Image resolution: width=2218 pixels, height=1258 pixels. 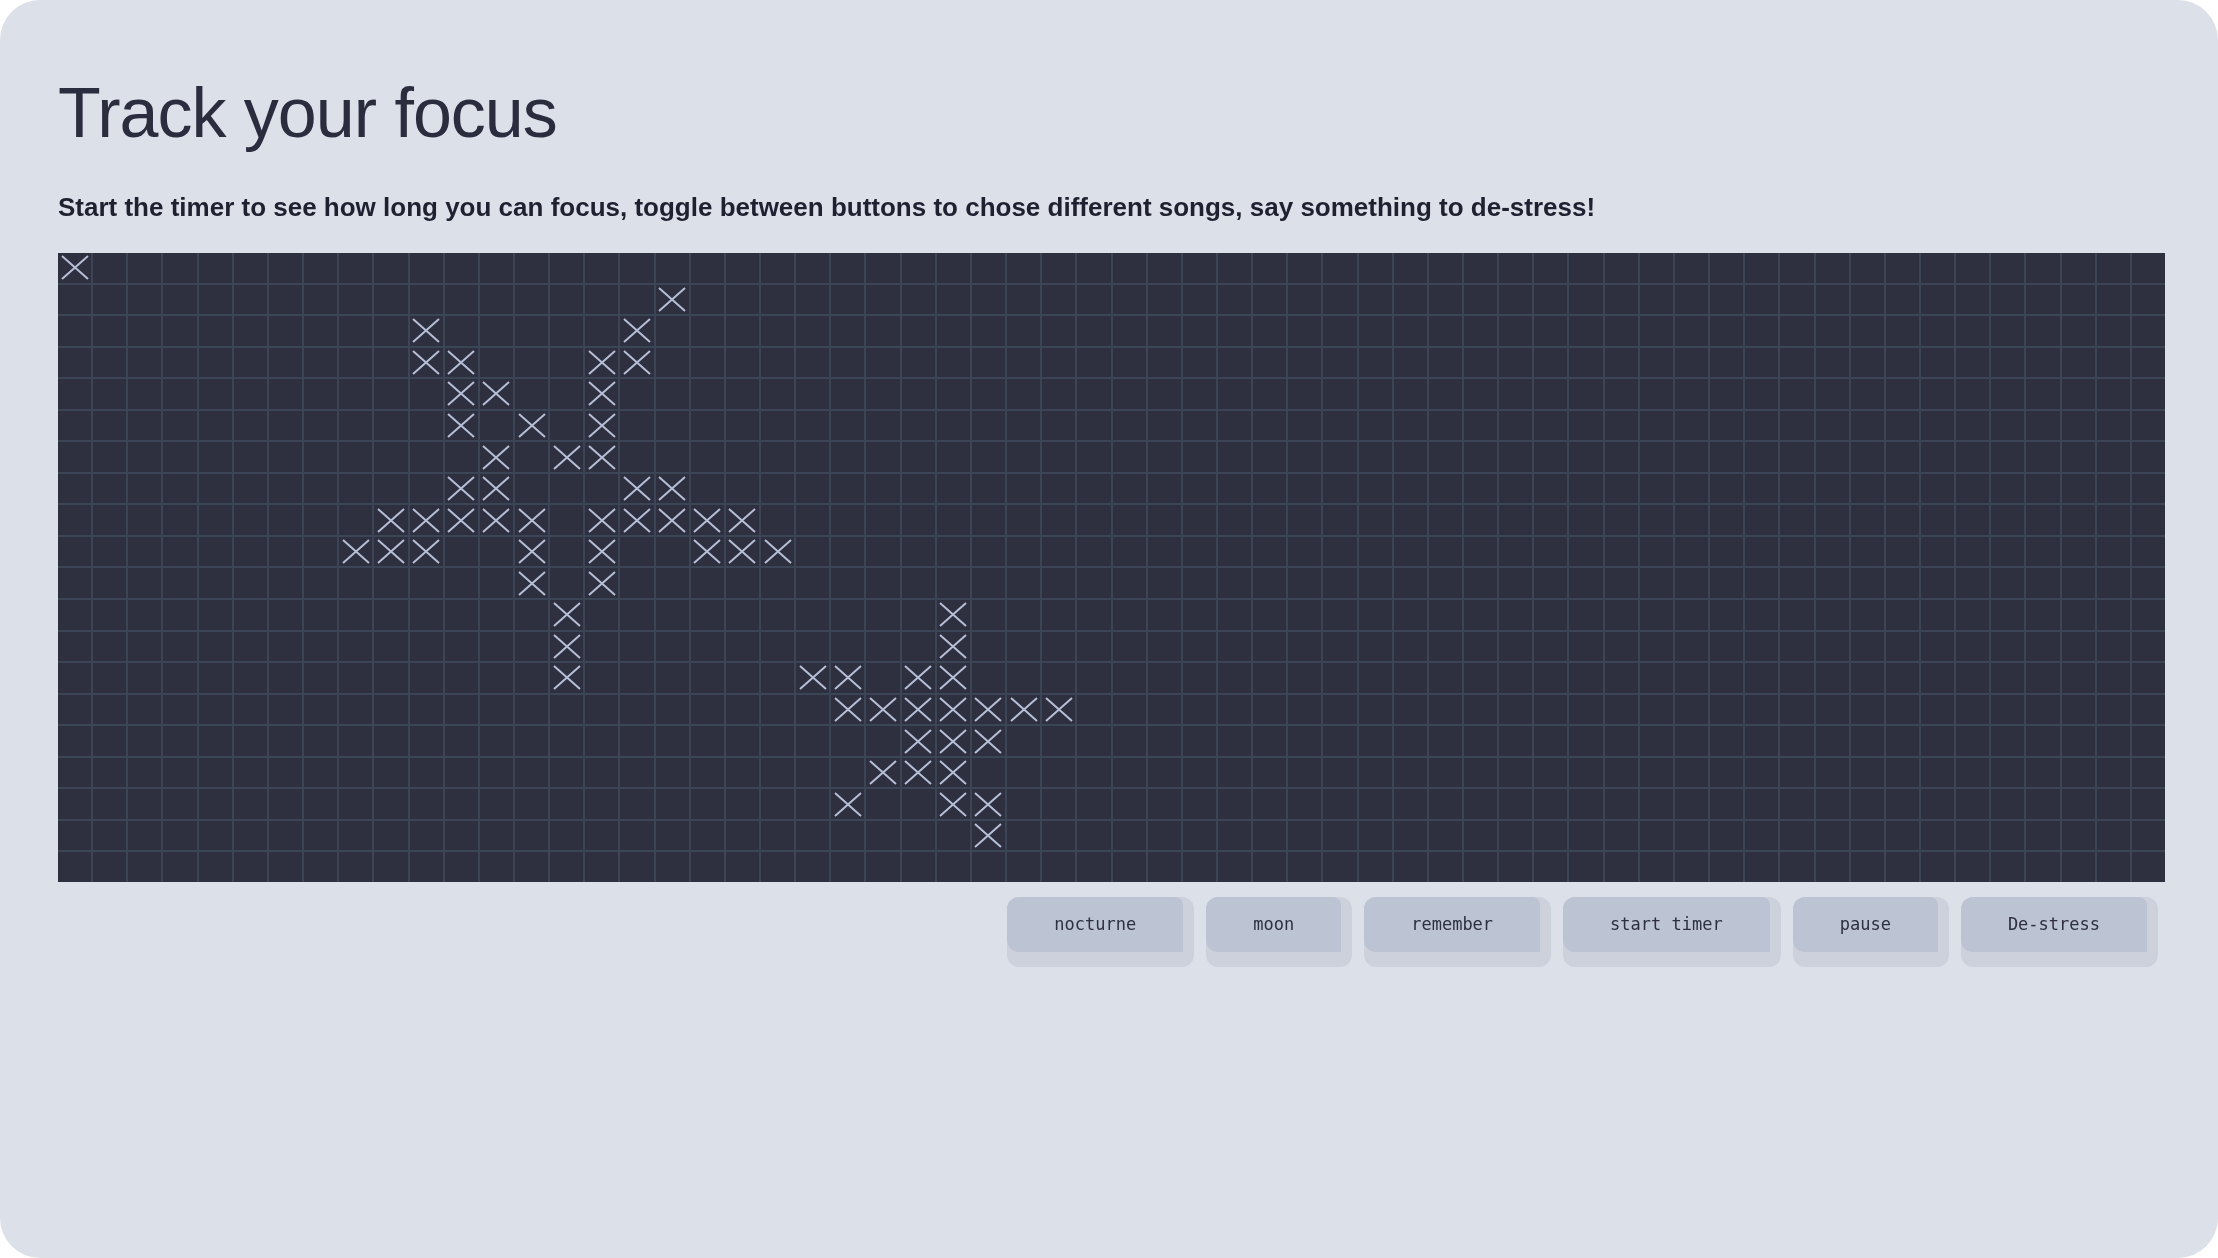 What do you see at coordinates (827, 207) in the screenshot?
I see `instructions-text: Start the timer to see how long you can focus, toggle between buttons to chose different songs, say something to de-stress!` at bounding box center [827, 207].